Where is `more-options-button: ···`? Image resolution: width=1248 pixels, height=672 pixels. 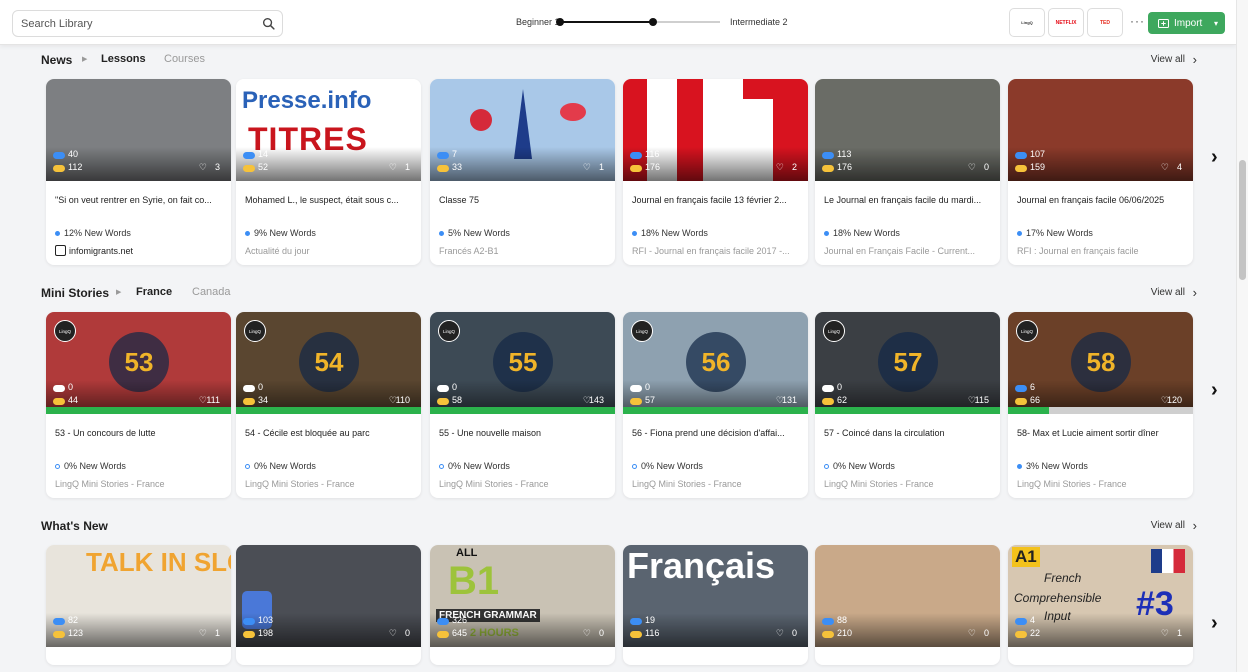 more-options-button: ··· is located at coordinates (1137, 21).